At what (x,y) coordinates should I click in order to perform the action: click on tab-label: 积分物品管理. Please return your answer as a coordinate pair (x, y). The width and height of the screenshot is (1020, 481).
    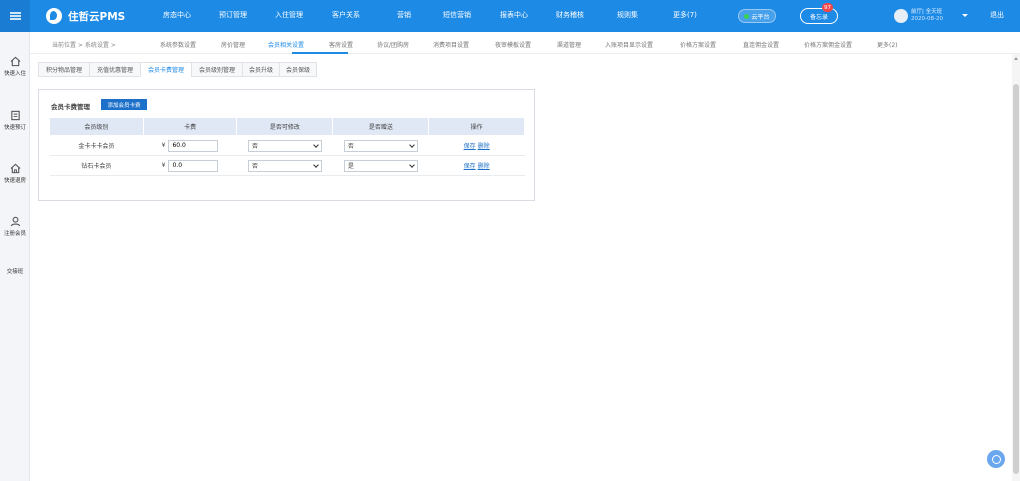
    Looking at the image, I should click on (63, 70).